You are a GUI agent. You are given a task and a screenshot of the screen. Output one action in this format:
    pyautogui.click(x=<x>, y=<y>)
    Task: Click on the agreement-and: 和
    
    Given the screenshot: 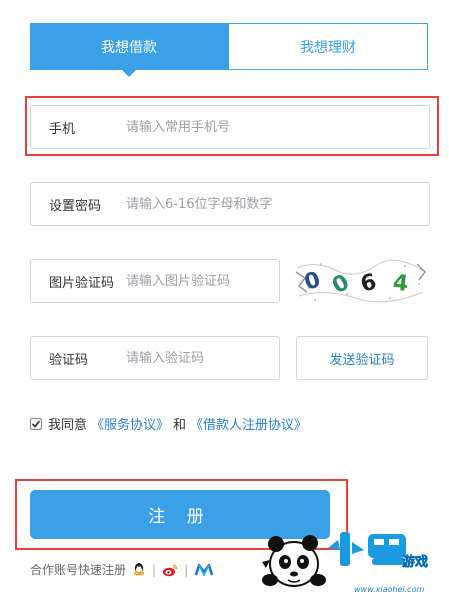 What is the action you would take?
    pyautogui.click(x=180, y=425)
    